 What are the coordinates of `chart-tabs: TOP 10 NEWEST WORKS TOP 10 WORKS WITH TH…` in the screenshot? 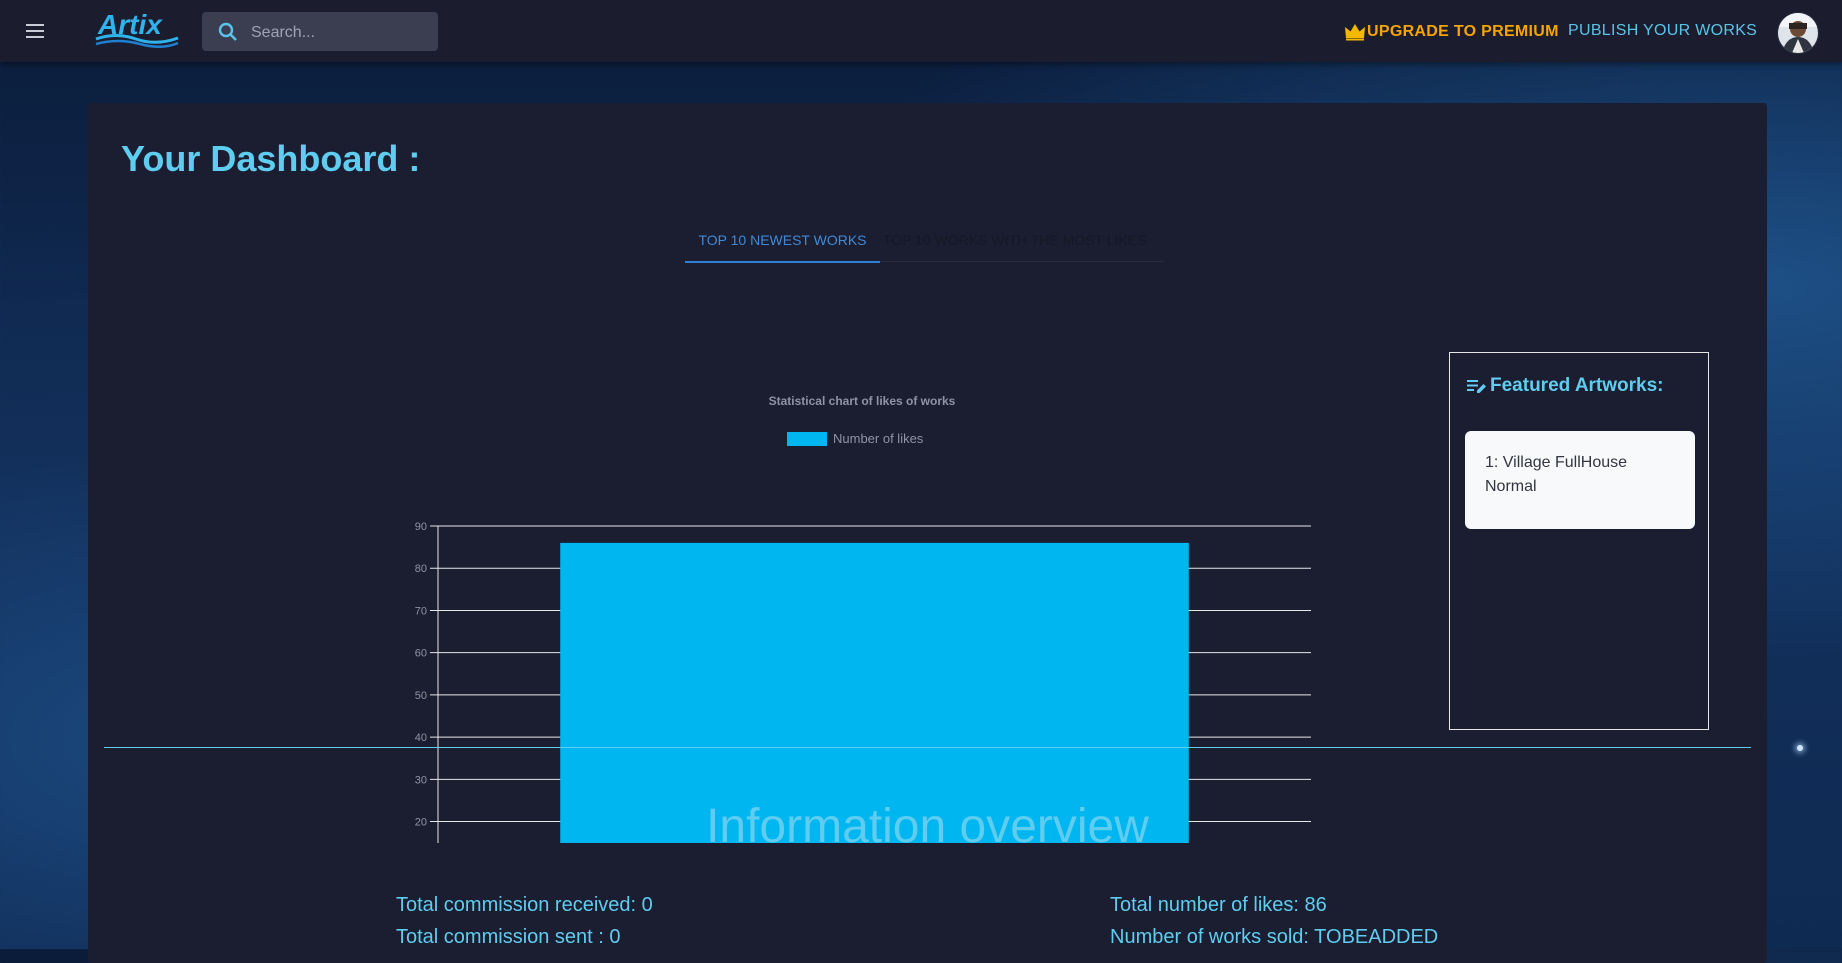 It's located at (924, 241).